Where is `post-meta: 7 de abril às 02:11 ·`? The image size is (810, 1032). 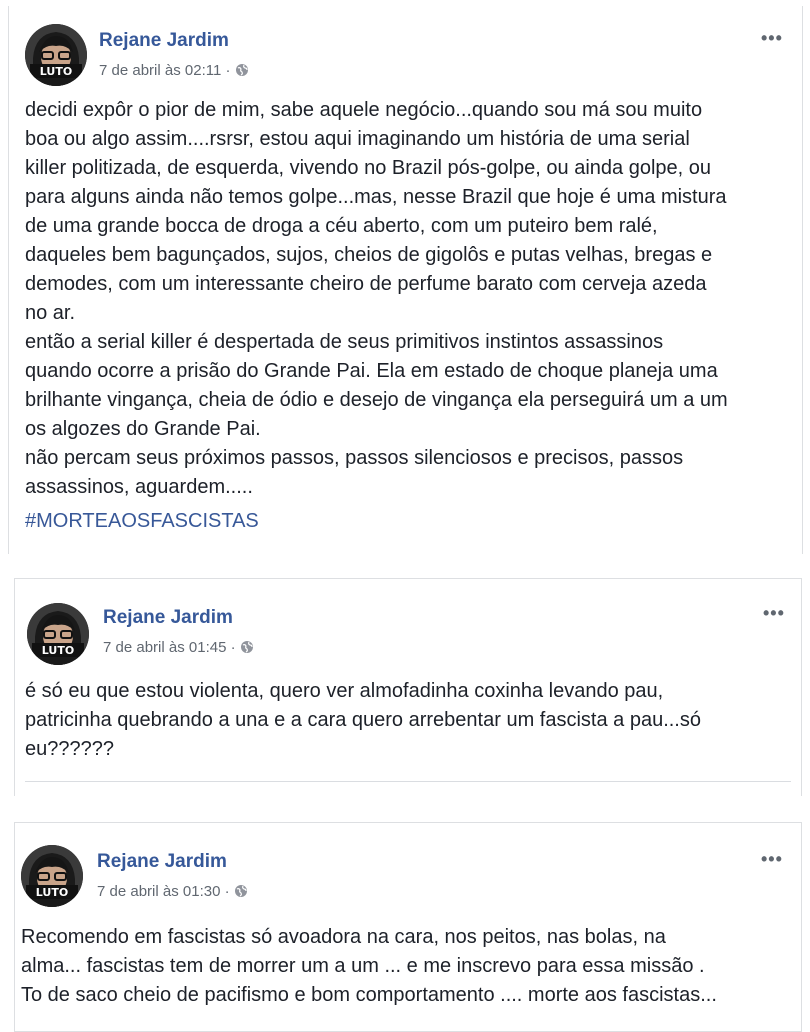 post-meta: 7 de abril às 02:11 · is located at coordinates (174, 70).